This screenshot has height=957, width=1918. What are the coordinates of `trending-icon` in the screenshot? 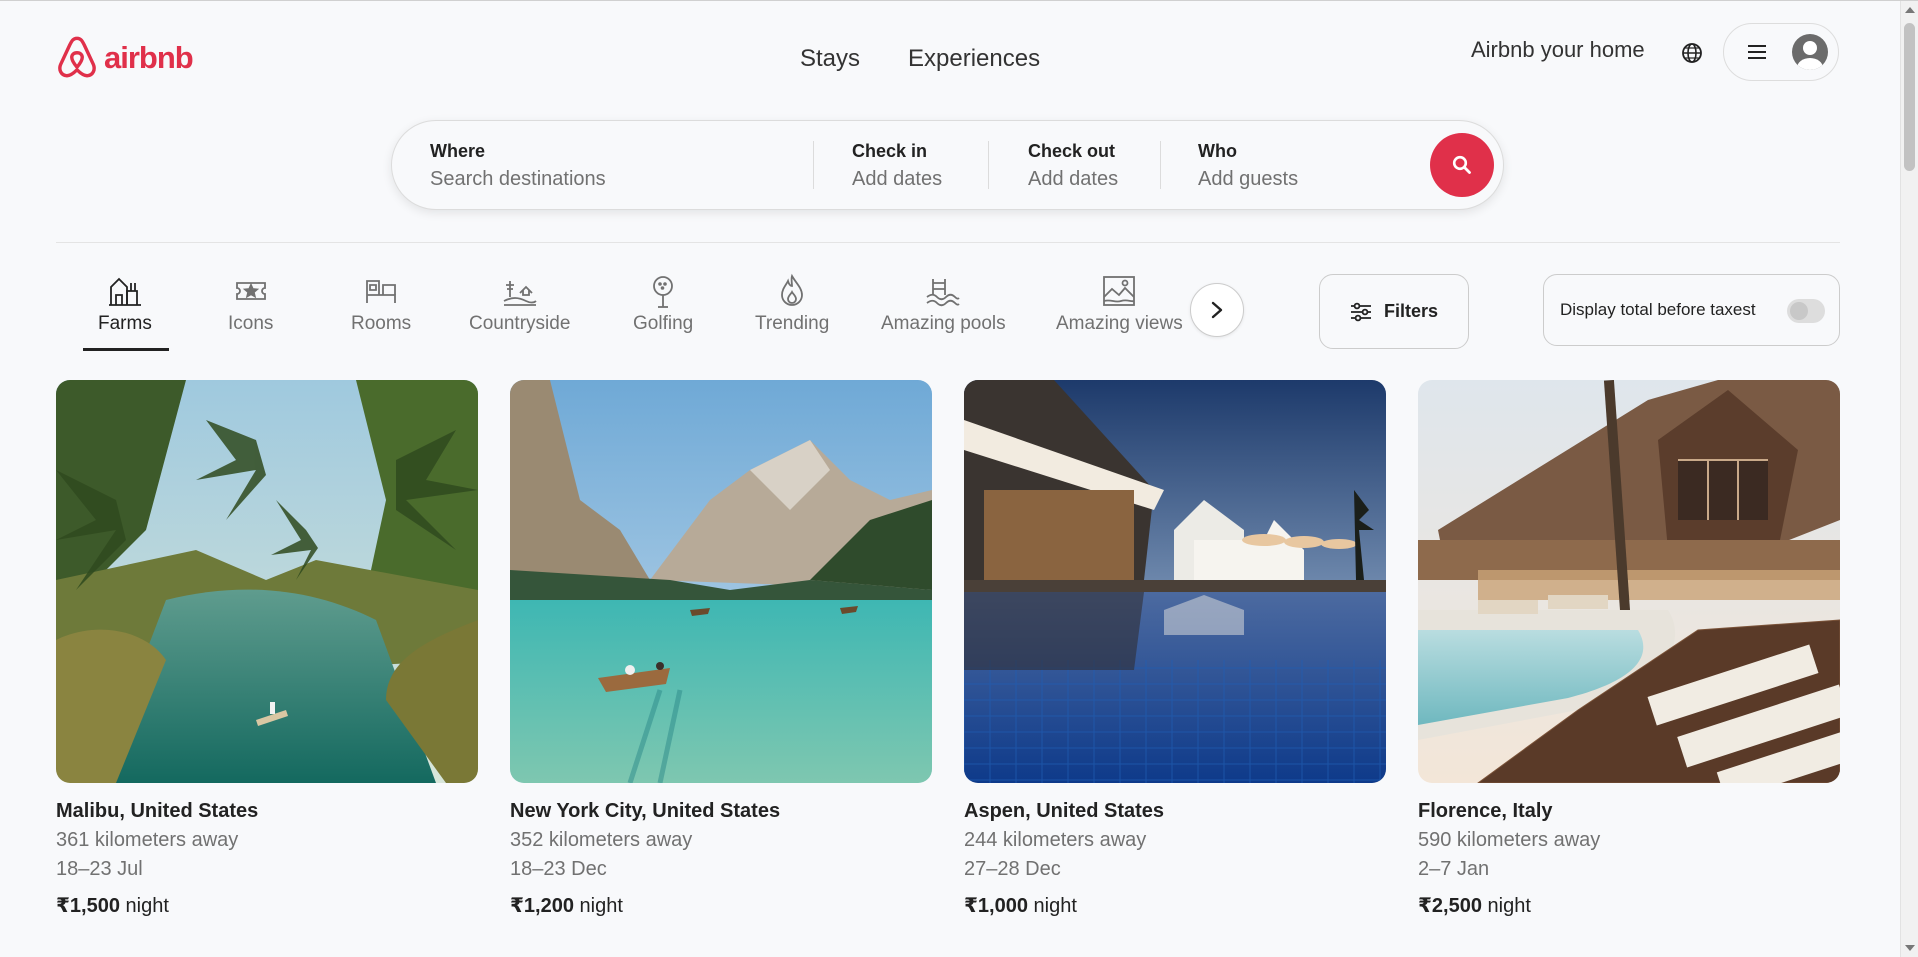 It's located at (792, 289).